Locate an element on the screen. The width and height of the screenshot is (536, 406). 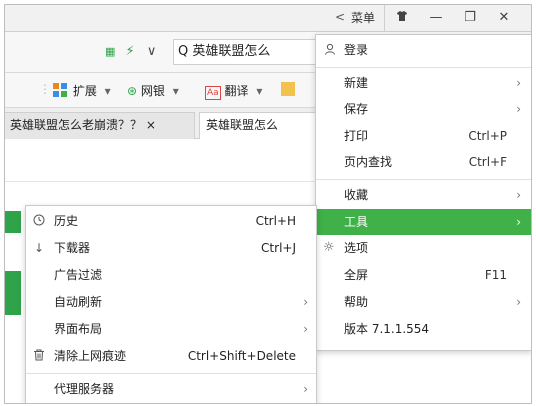
skin-icon is located at coordinates (401, 18).